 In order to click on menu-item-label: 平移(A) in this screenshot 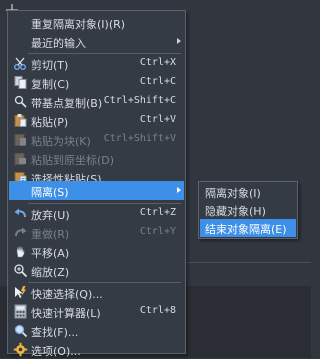, I will do `click(50, 253)`.